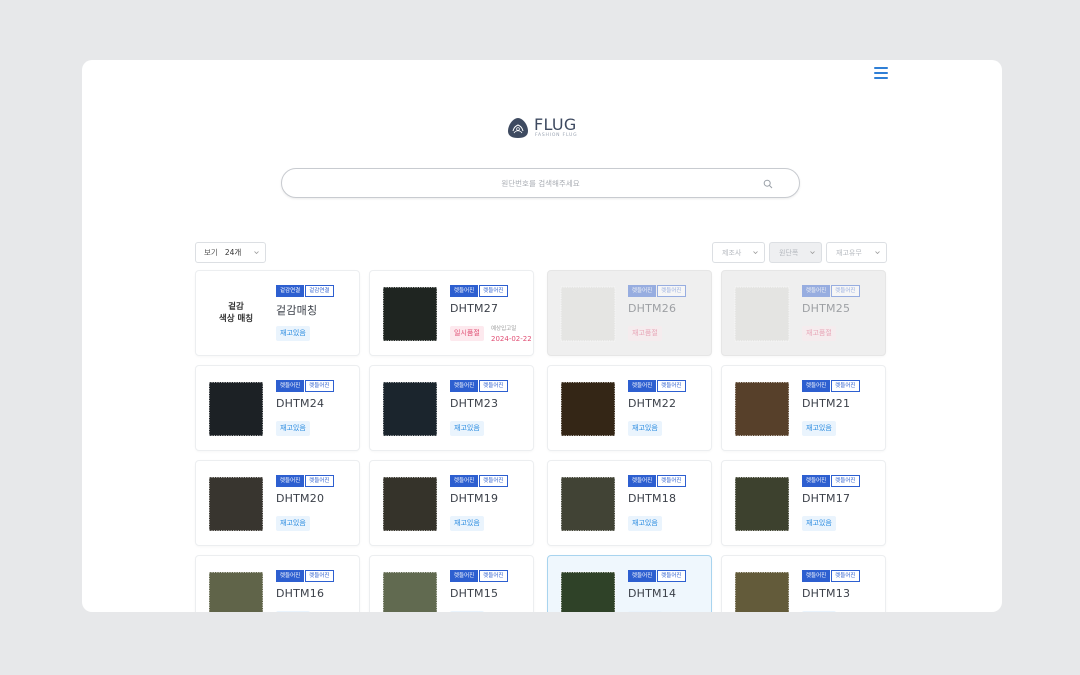 This screenshot has height=675, width=1080. I want to click on product-card: 렛들어진 렛들어진 DHTM18 재고있음, so click(629, 503).